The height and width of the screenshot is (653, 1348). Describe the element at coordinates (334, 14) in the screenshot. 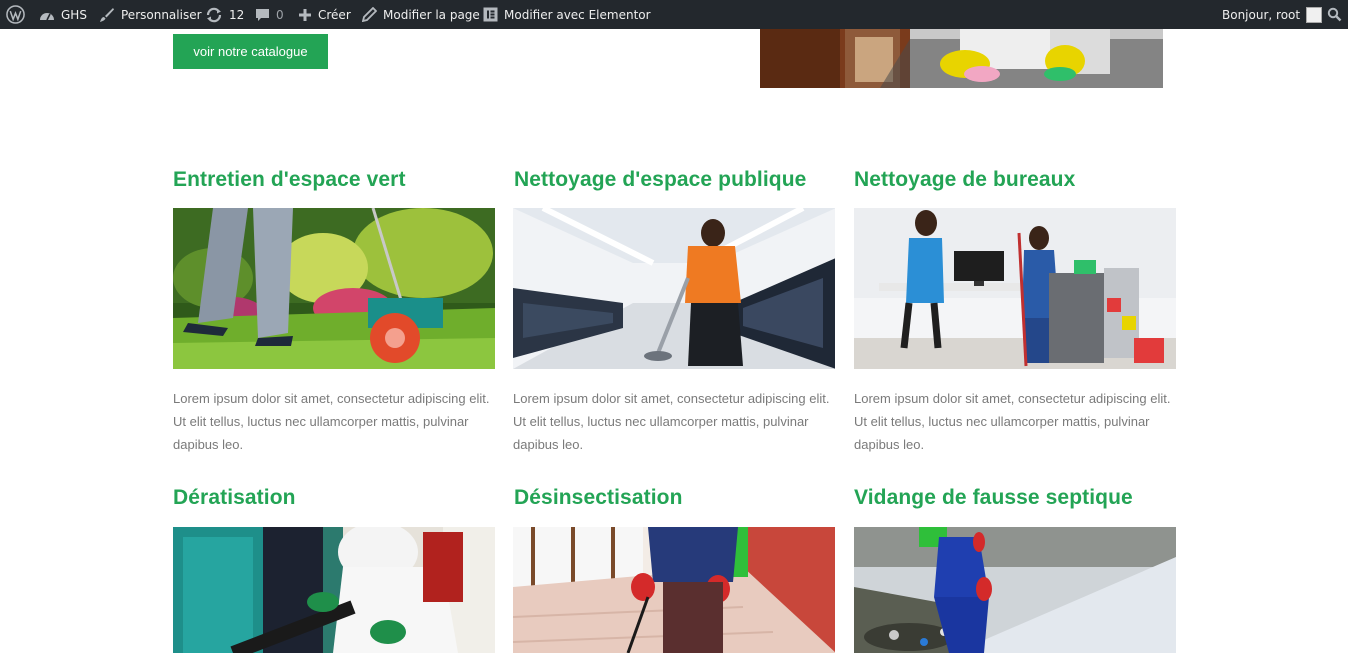

I see `new-label: Créer` at that location.